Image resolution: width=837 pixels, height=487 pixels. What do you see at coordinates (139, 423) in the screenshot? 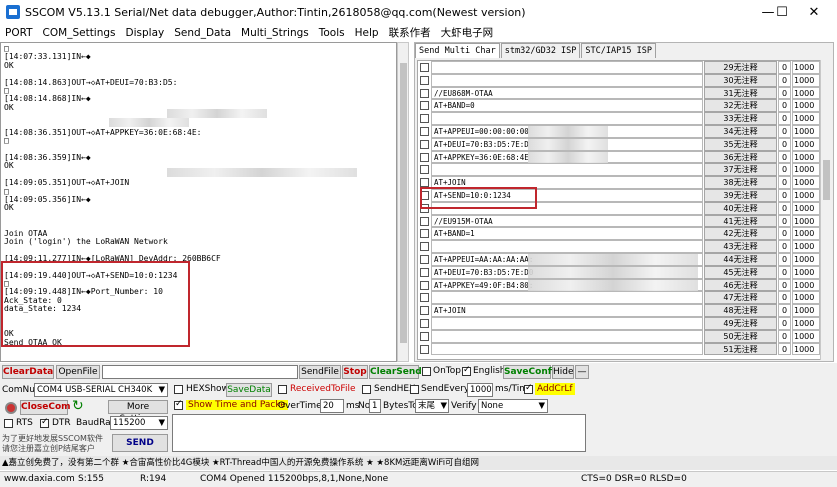
I see `baud-rate-select: 115200 ▼` at bounding box center [139, 423].